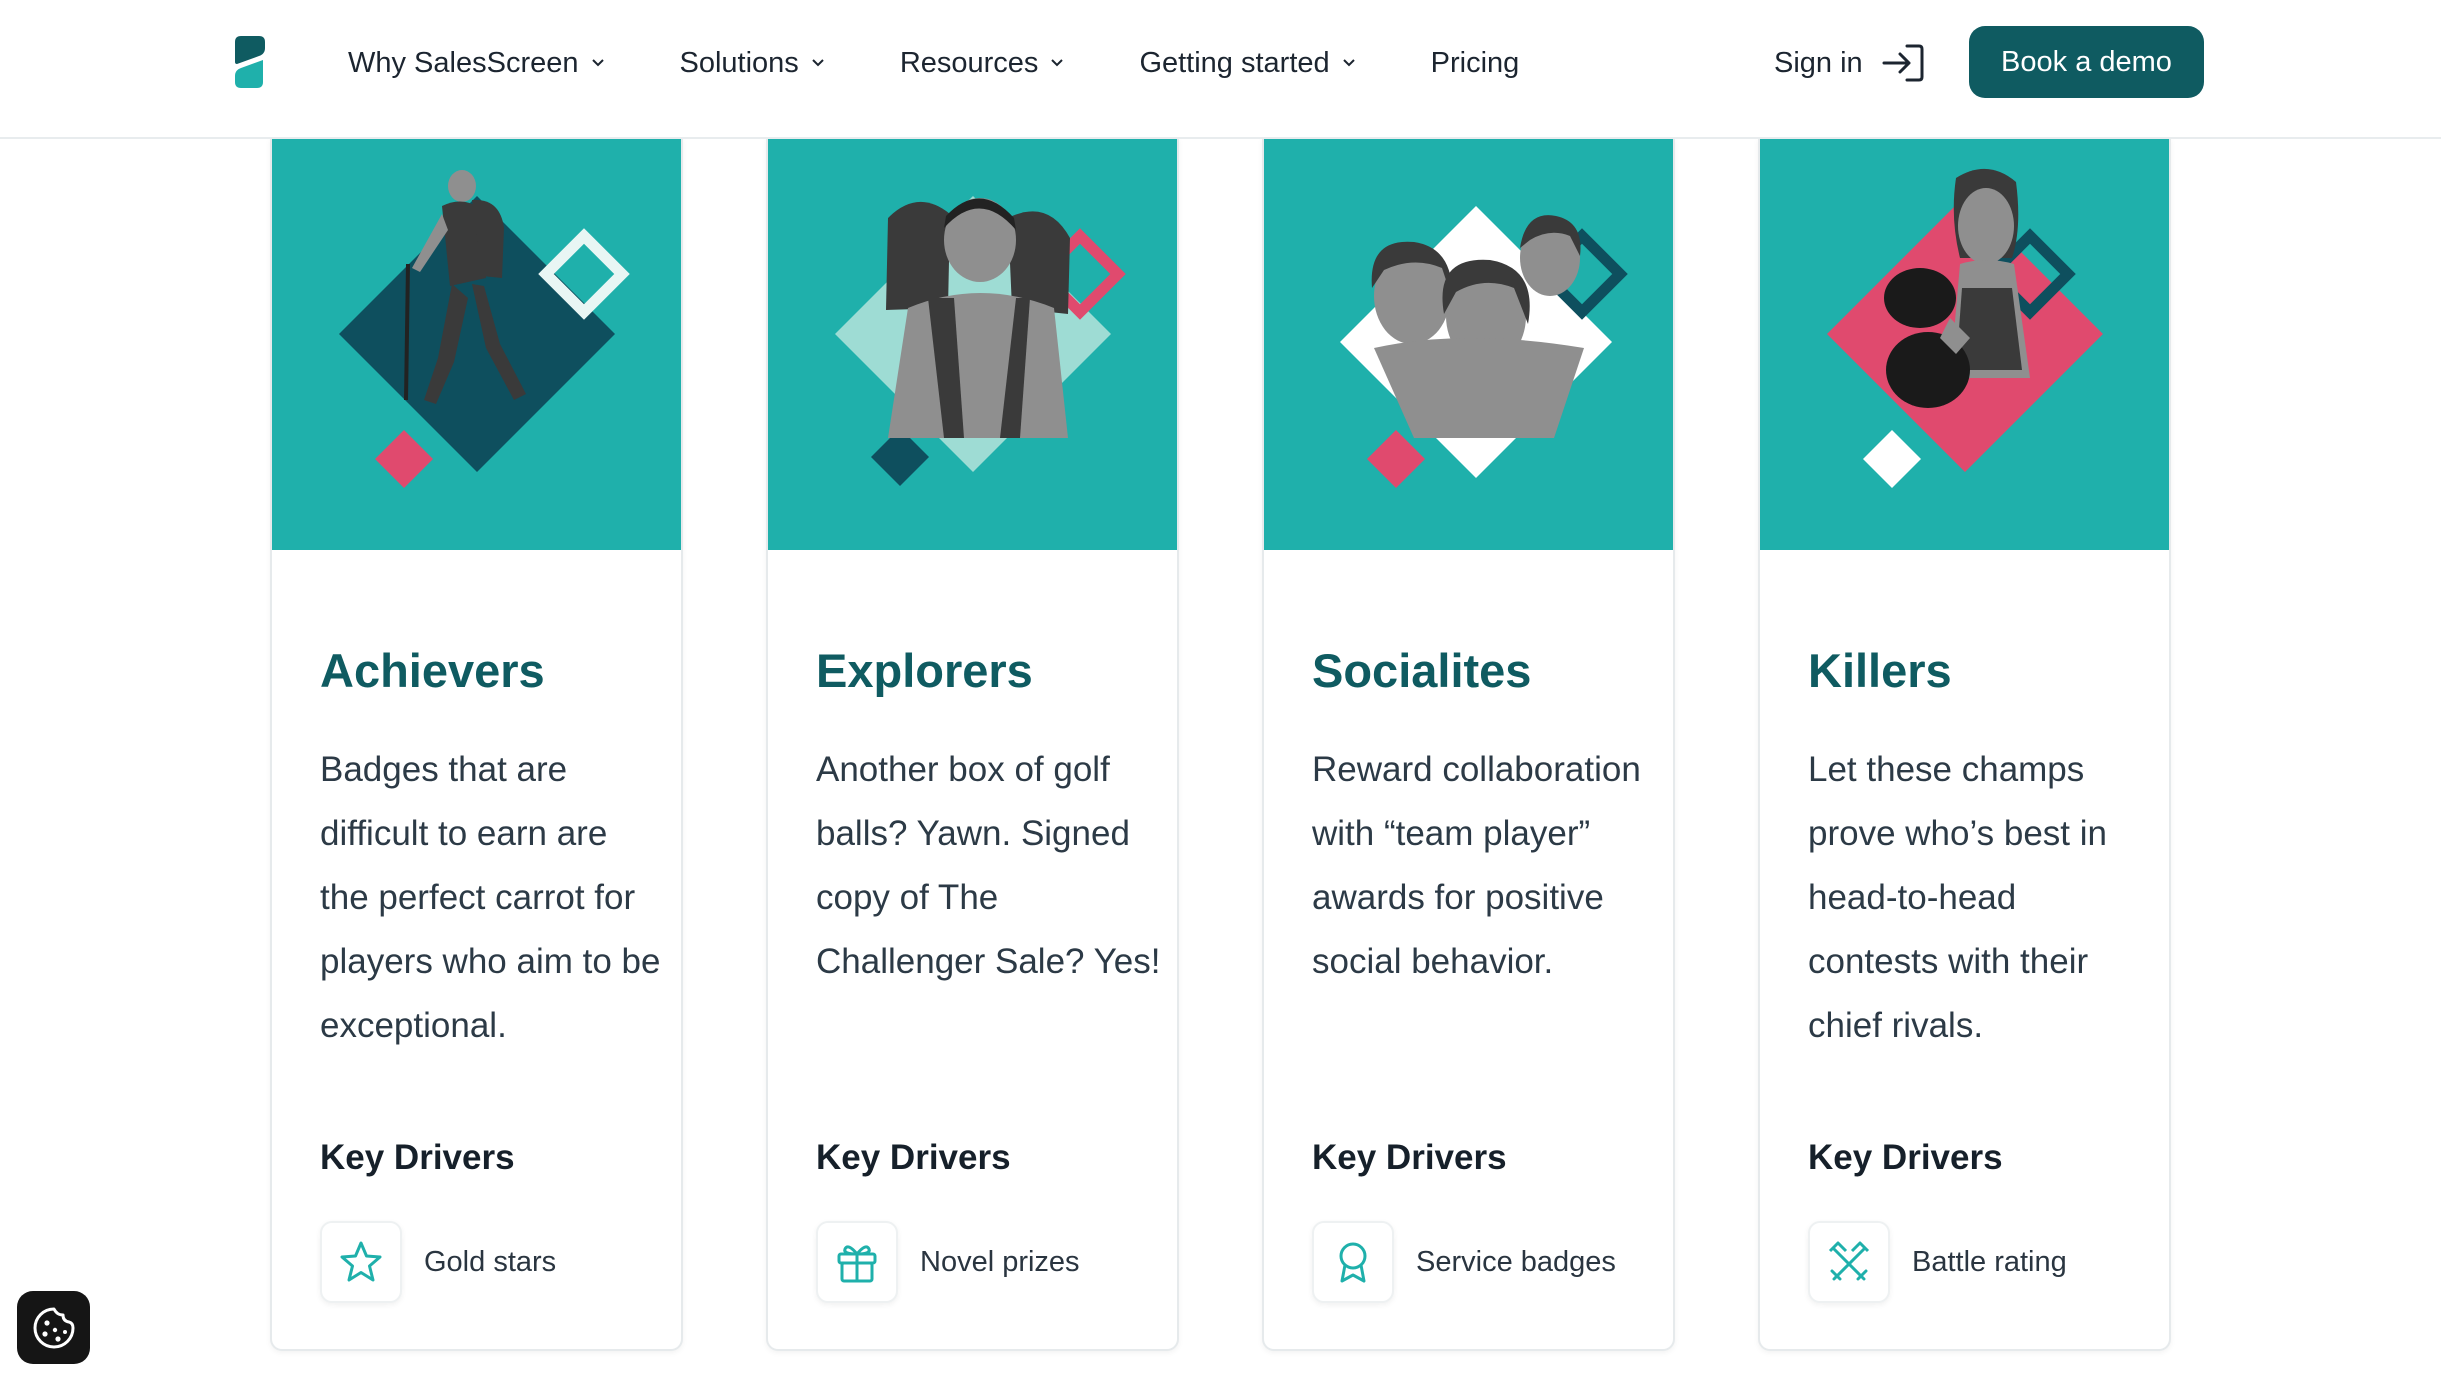 Image resolution: width=2441 pixels, height=1390 pixels. I want to click on card-title: Explorers, so click(924, 670).